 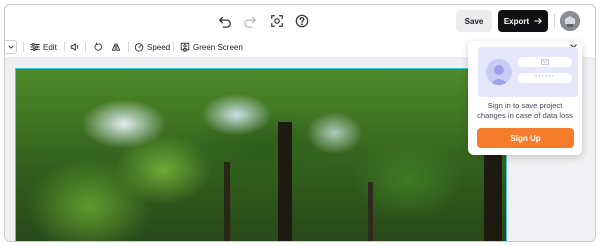 I want to click on flip-button, so click(x=116, y=47).